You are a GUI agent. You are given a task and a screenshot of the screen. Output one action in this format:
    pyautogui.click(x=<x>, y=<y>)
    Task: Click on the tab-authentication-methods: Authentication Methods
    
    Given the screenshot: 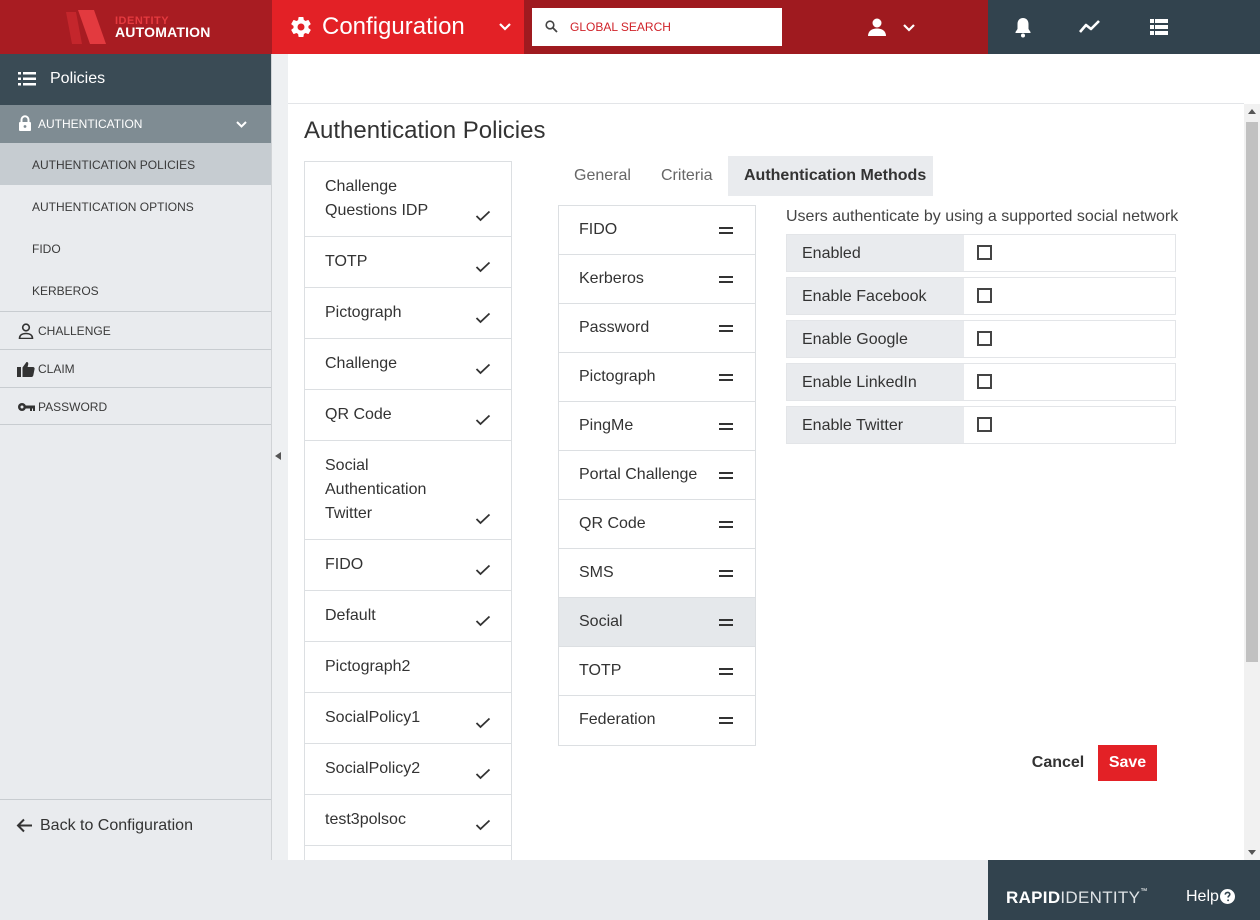 What is the action you would take?
    pyautogui.click(x=830, y=176)
    